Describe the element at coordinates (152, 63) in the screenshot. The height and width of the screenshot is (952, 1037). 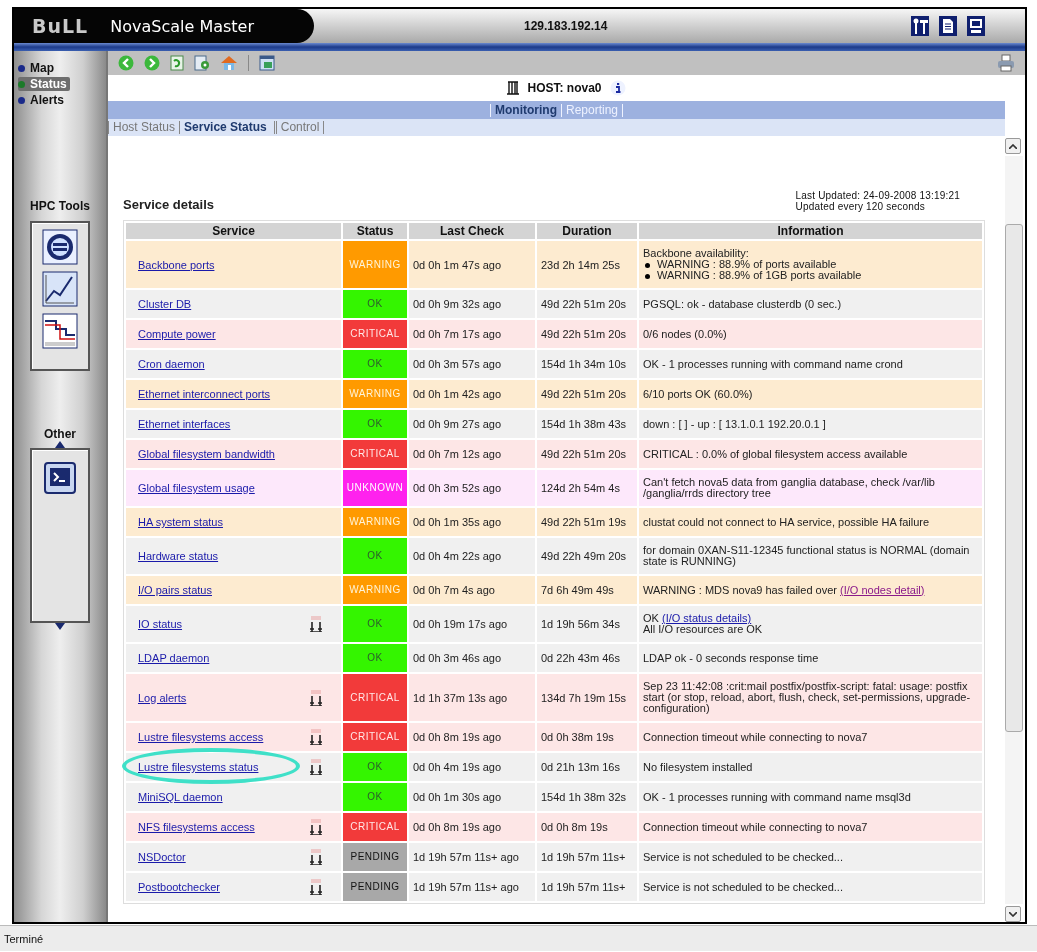
I see `forward-icon` at that location.